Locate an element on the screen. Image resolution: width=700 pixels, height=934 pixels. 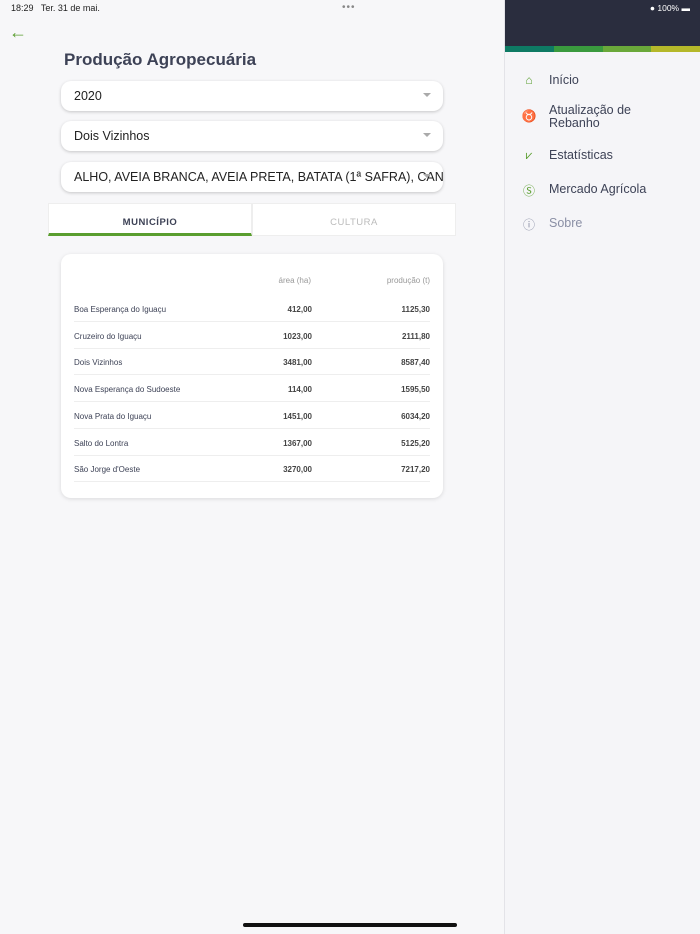
table-row: Cruzeiro do Iguaçu 1023,00 2111,80 is located at coordinates (252, 335).